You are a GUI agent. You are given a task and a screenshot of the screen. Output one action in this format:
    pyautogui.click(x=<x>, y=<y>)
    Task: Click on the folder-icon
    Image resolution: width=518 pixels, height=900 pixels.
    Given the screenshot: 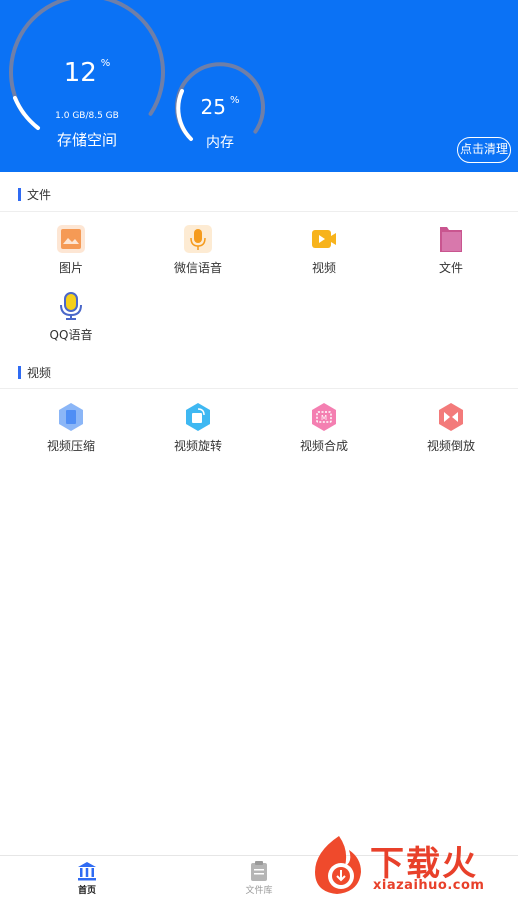 What is the action you would take?
    pyautogui.click(x=451, y=239)
    